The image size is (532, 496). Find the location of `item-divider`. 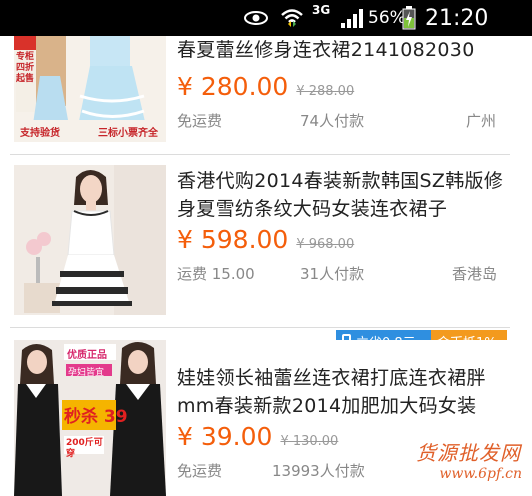

item-divider is located at coordinates (260, 327).